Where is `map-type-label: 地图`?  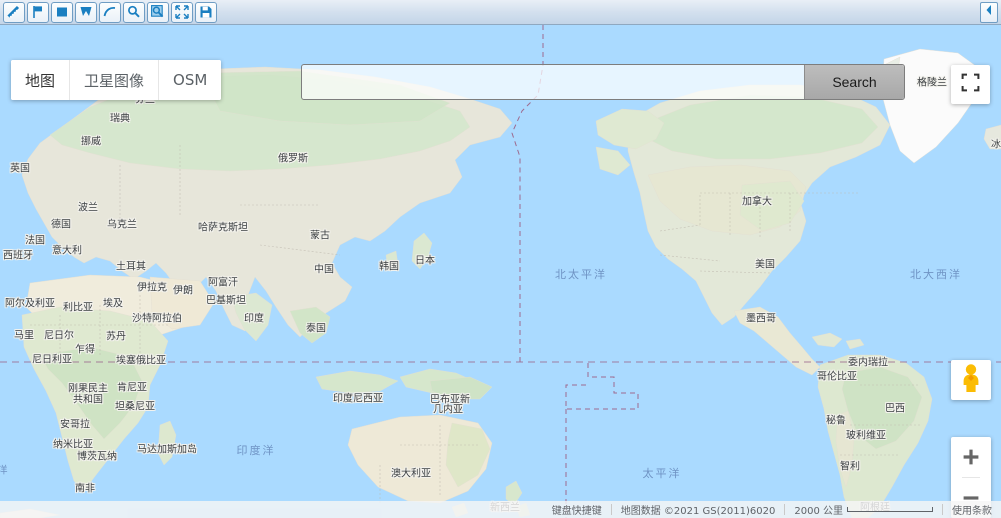
map-type-label: 地图 is located at coordinates (40, 80).